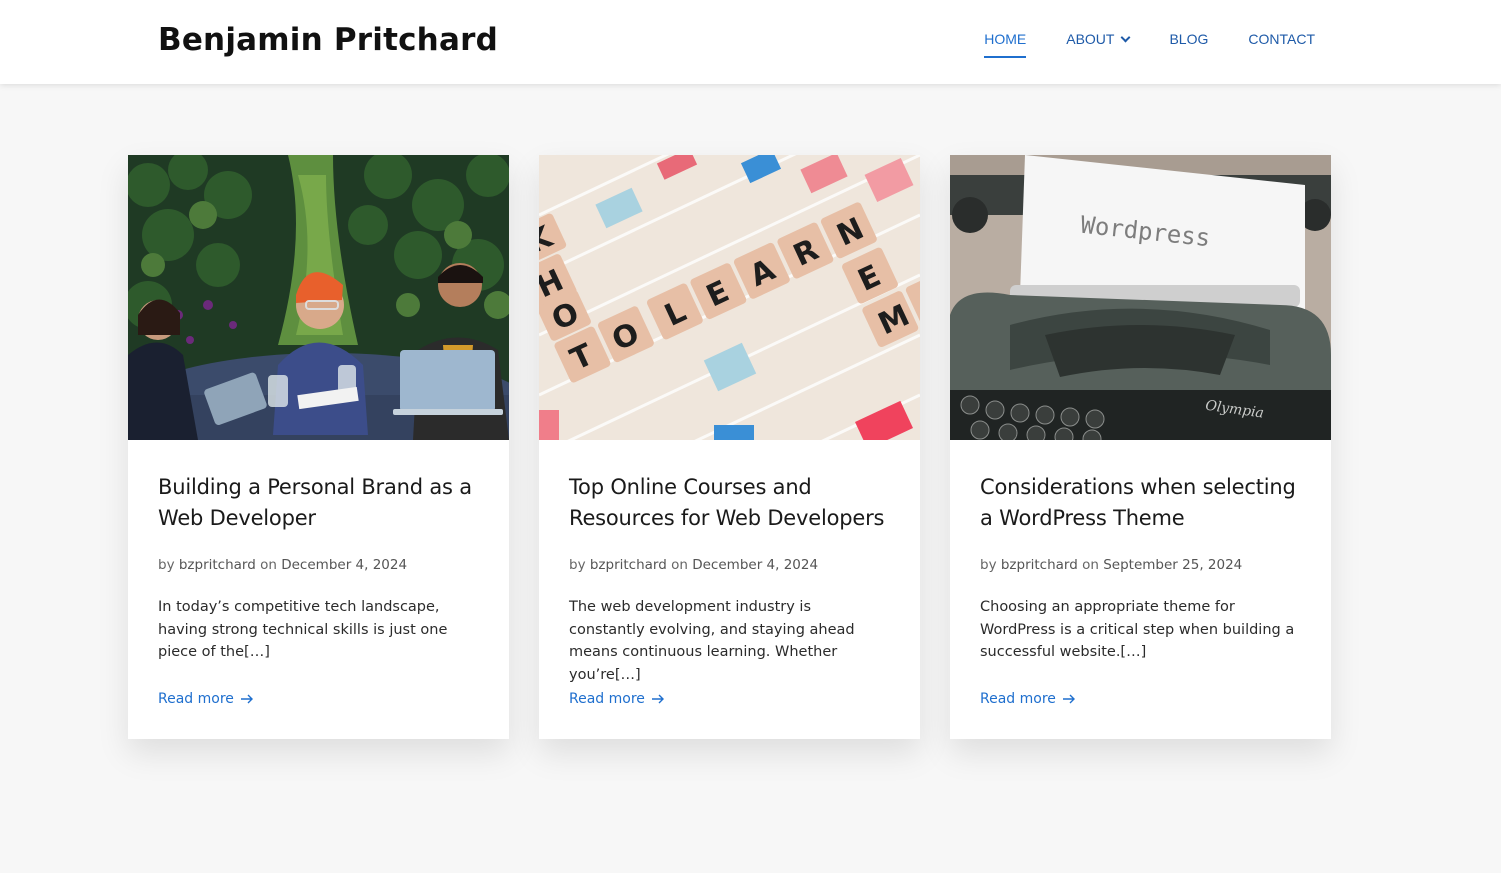 The height and width of the screenshot is (873, 1501). What do you see at coordinates (328, 40) in the screenshot?
I see `site-title: Benjamin Pritchard` at bounding box center [328, 40].